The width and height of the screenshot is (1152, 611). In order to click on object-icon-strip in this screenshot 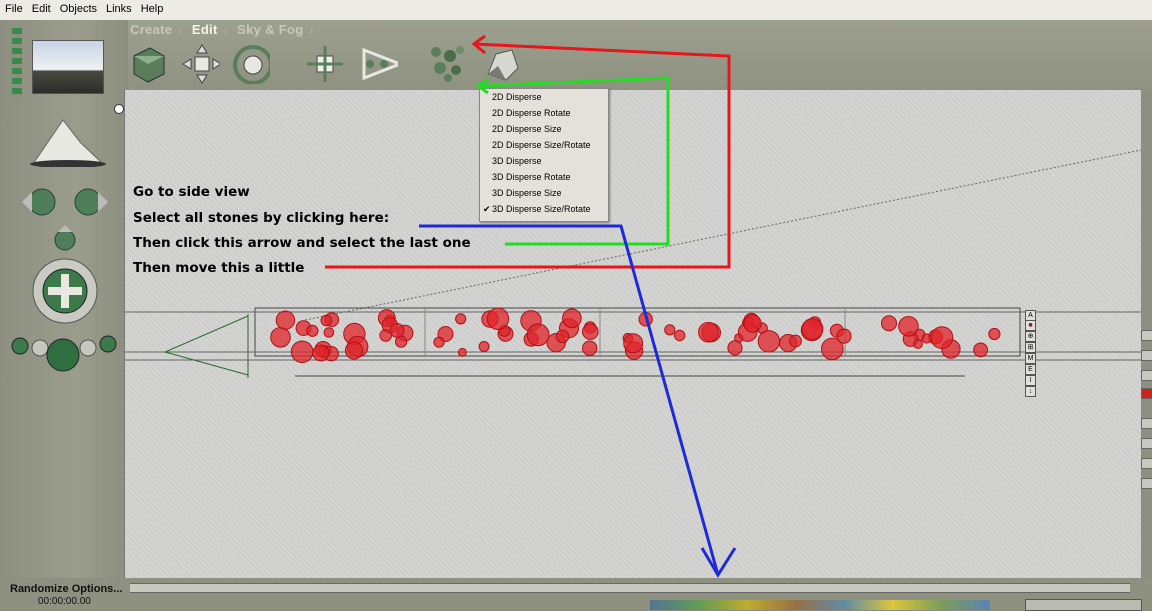, I will do `click(820, 605)`.